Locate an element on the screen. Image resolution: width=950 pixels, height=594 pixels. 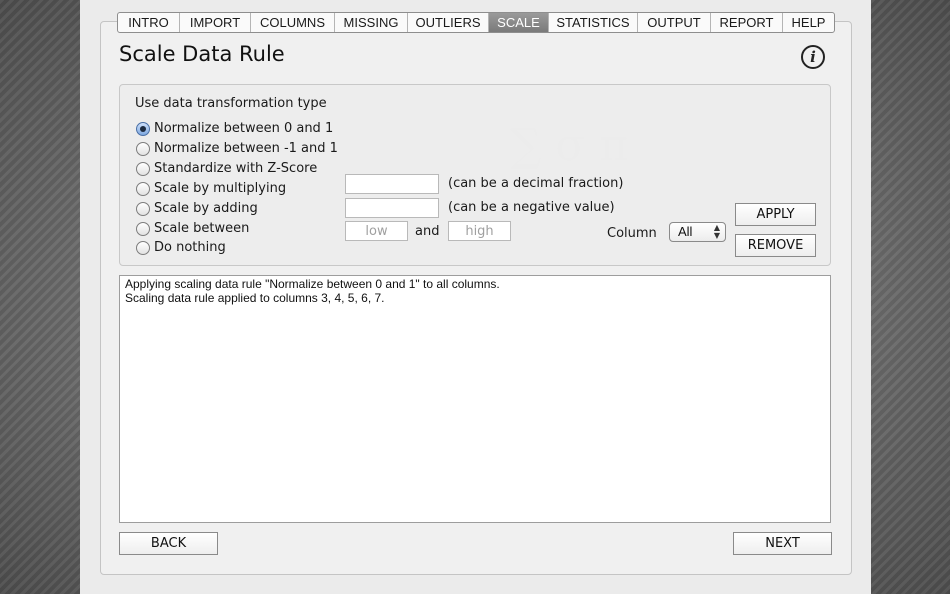
high-input is located at coordinates (479, 231).